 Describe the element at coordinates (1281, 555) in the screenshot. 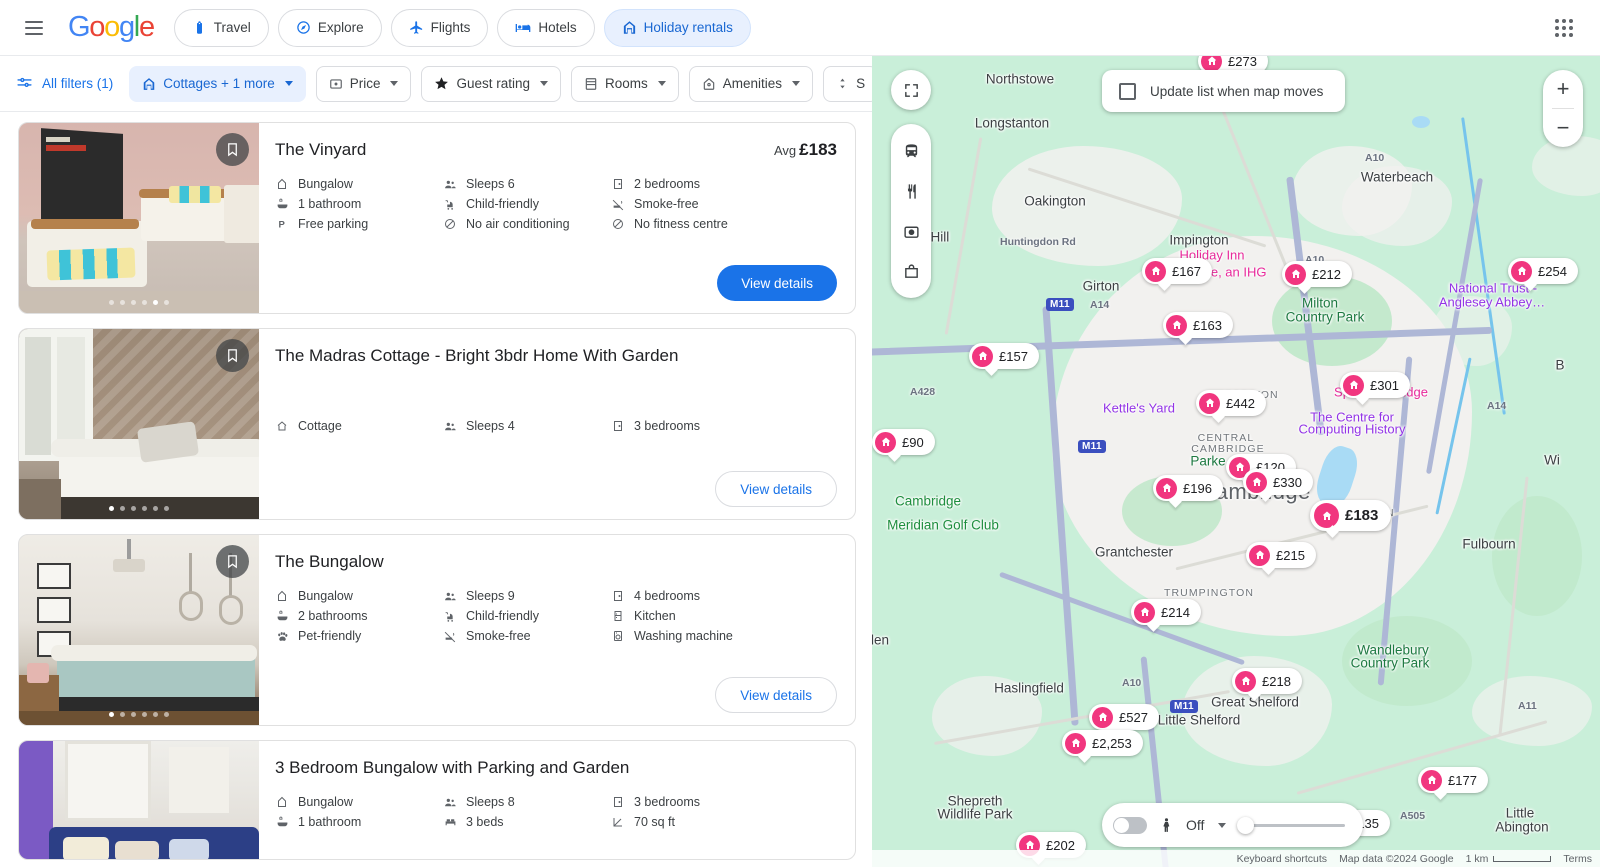

I see `map-price-pin: £215` at that location.